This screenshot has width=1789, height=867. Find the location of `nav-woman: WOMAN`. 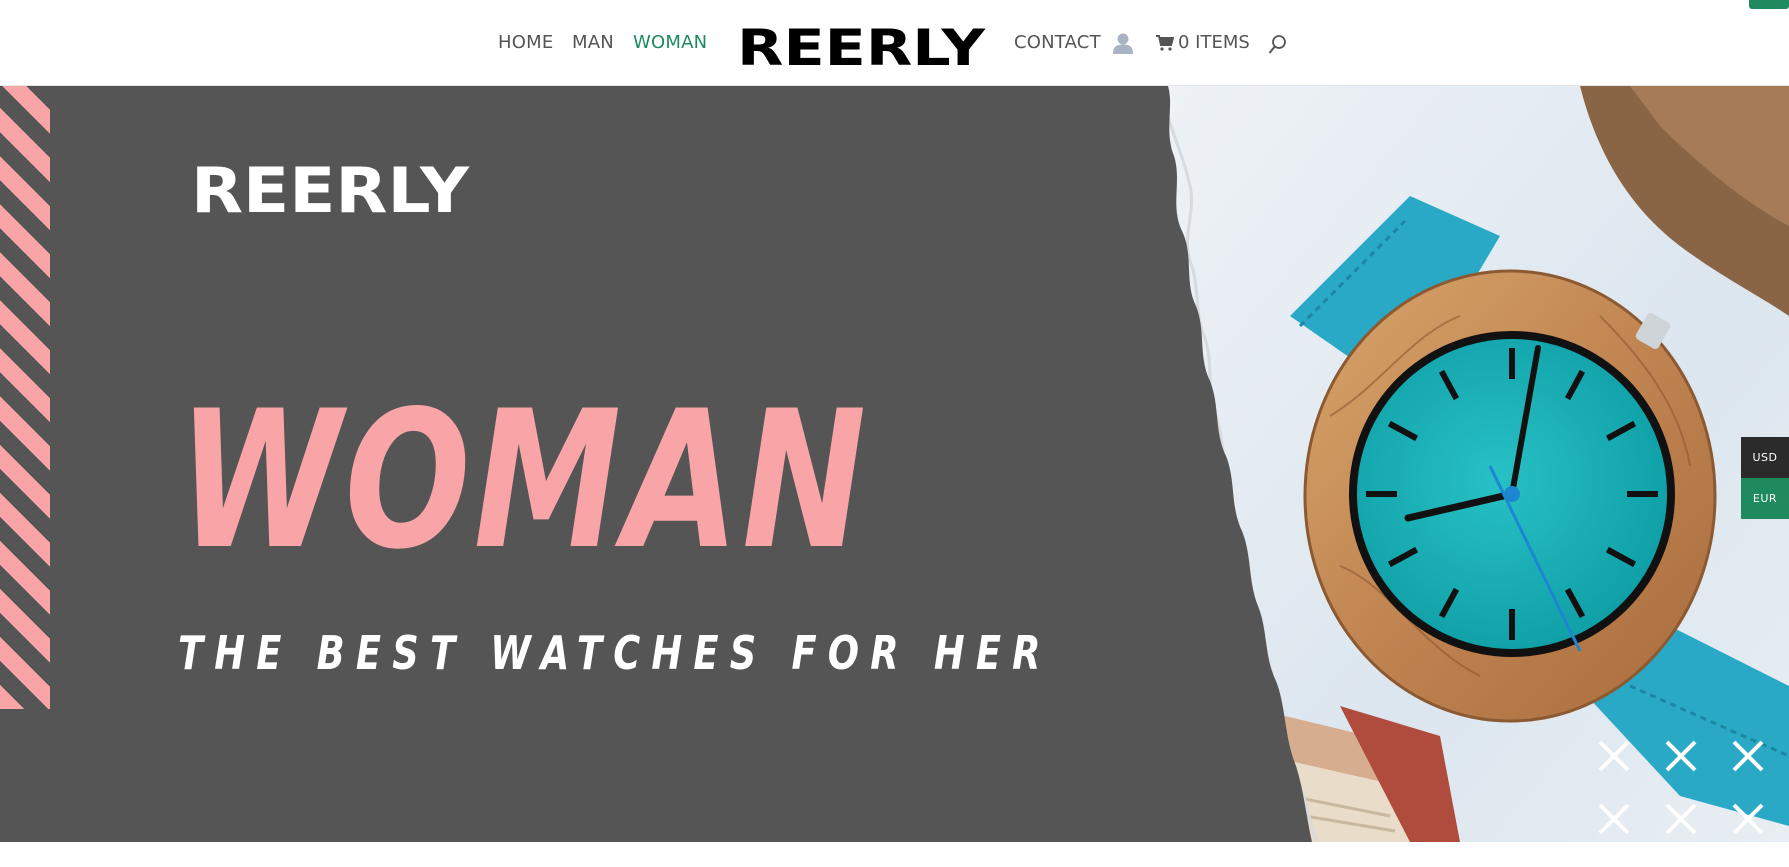

nav-woman: WOMAN is located at coordinates (670, 42).